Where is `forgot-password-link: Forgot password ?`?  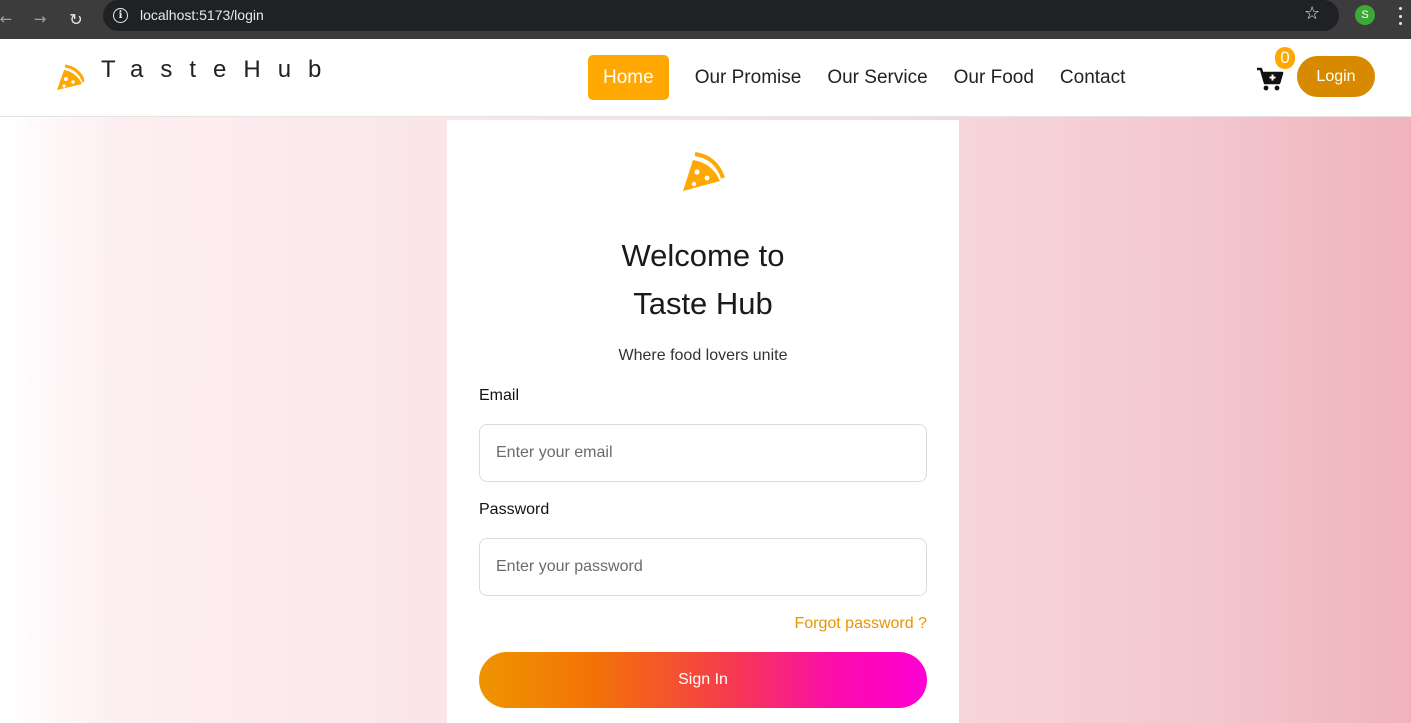 forgot-password-link: Forgot password ? is located at coordinates (860, 624).